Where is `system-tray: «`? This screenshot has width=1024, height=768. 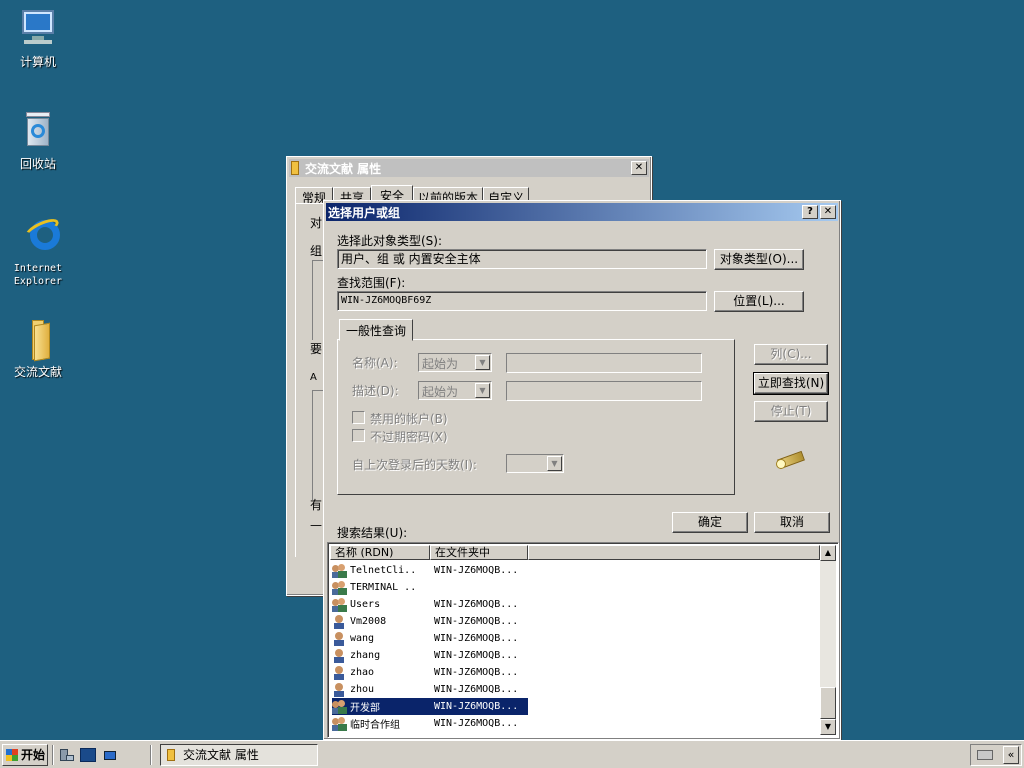
system-tray: « is located at coordinates (996, 755).